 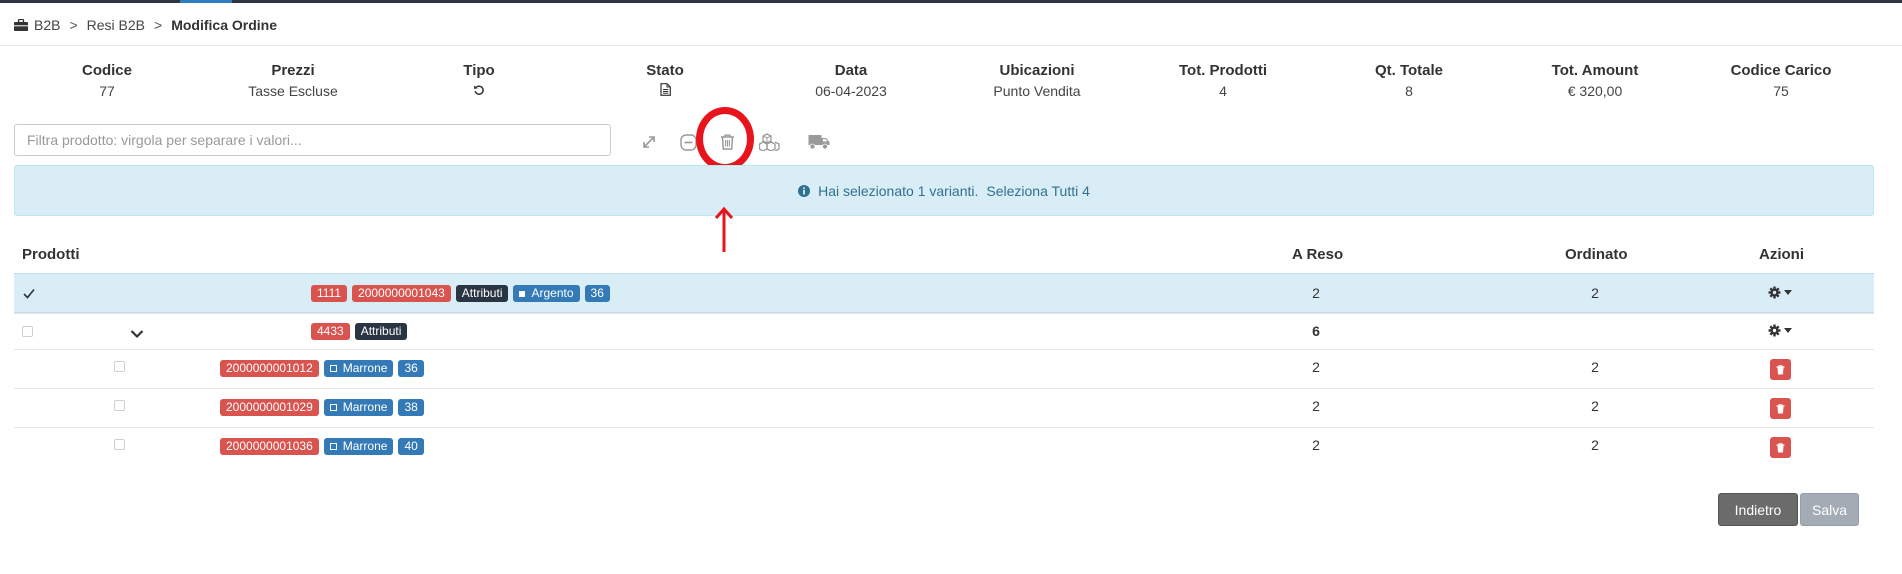 What do you see at coordinates (851, 70) in the screenshot?
I see `summary-label: Data` at bounding box center [851, 70].